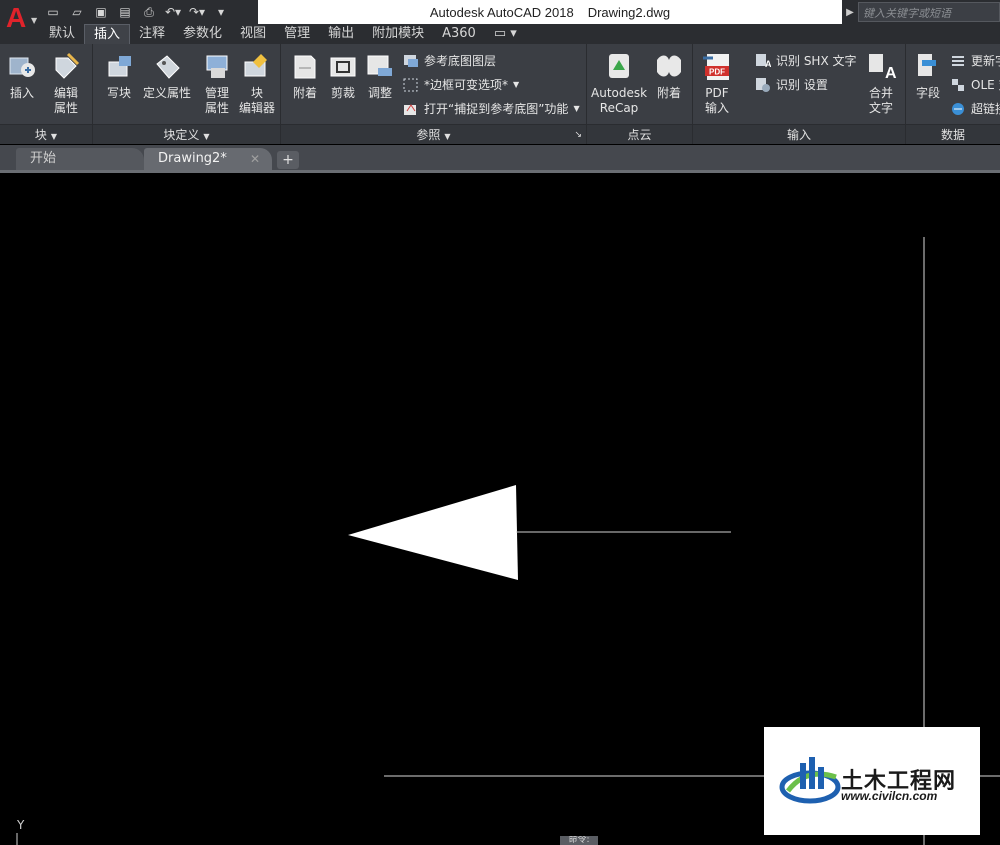  What do you see at coordinates (167, 75) in the screenshot?
I see `define-attribute-button: 定义属性` at bounding box center [167, 75].